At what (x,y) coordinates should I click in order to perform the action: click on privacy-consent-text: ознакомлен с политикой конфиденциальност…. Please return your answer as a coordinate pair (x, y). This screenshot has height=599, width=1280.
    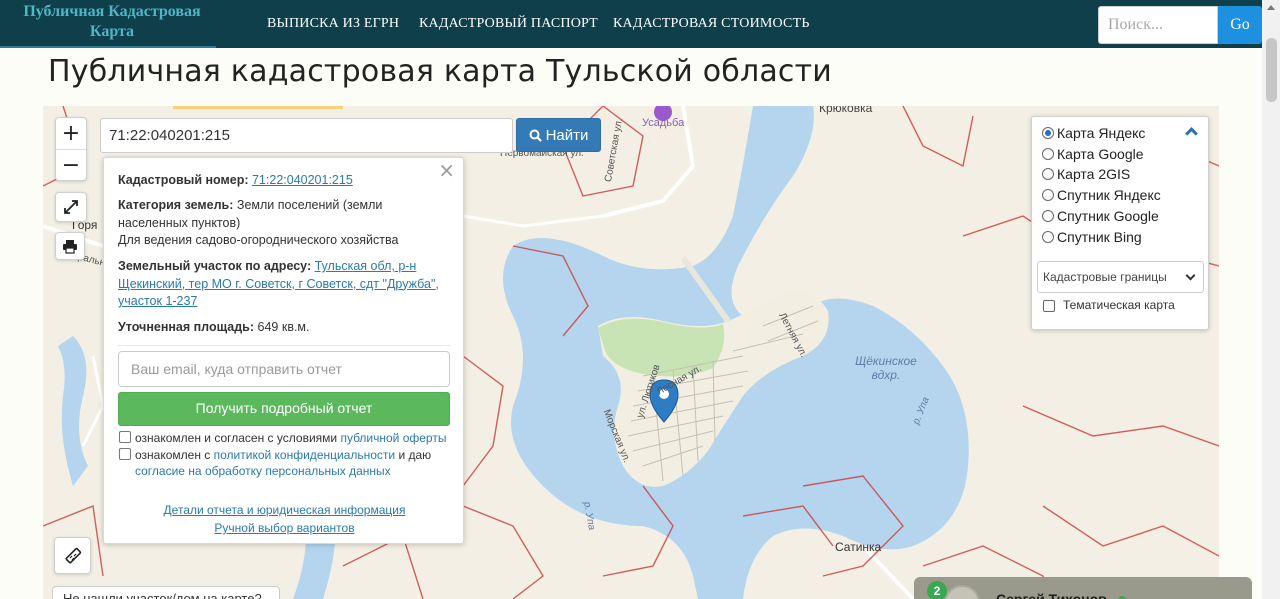
    Looking at the image, I should click on (294, 463).